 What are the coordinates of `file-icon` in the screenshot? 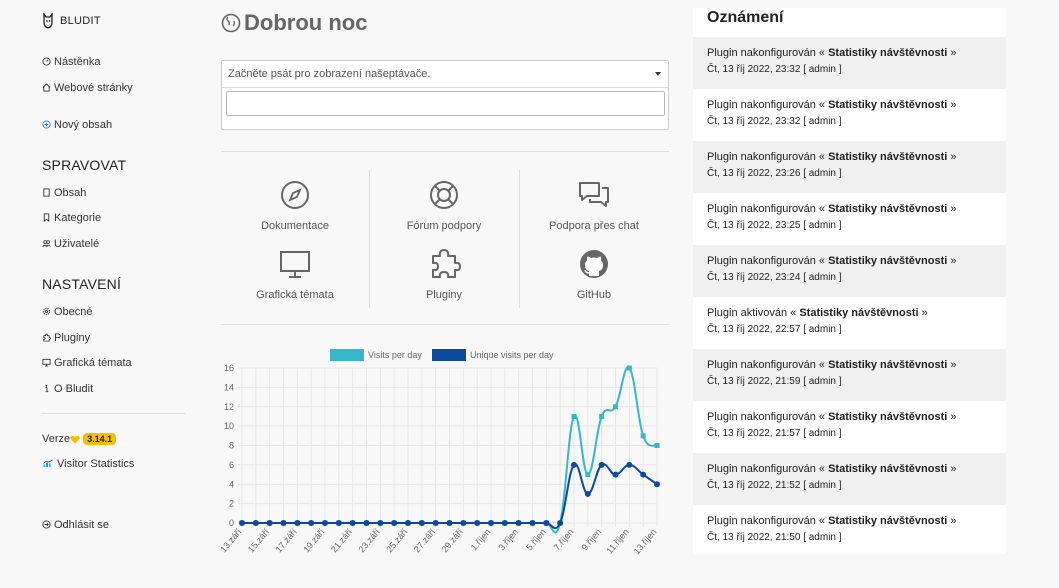 It's located at (46, 192).